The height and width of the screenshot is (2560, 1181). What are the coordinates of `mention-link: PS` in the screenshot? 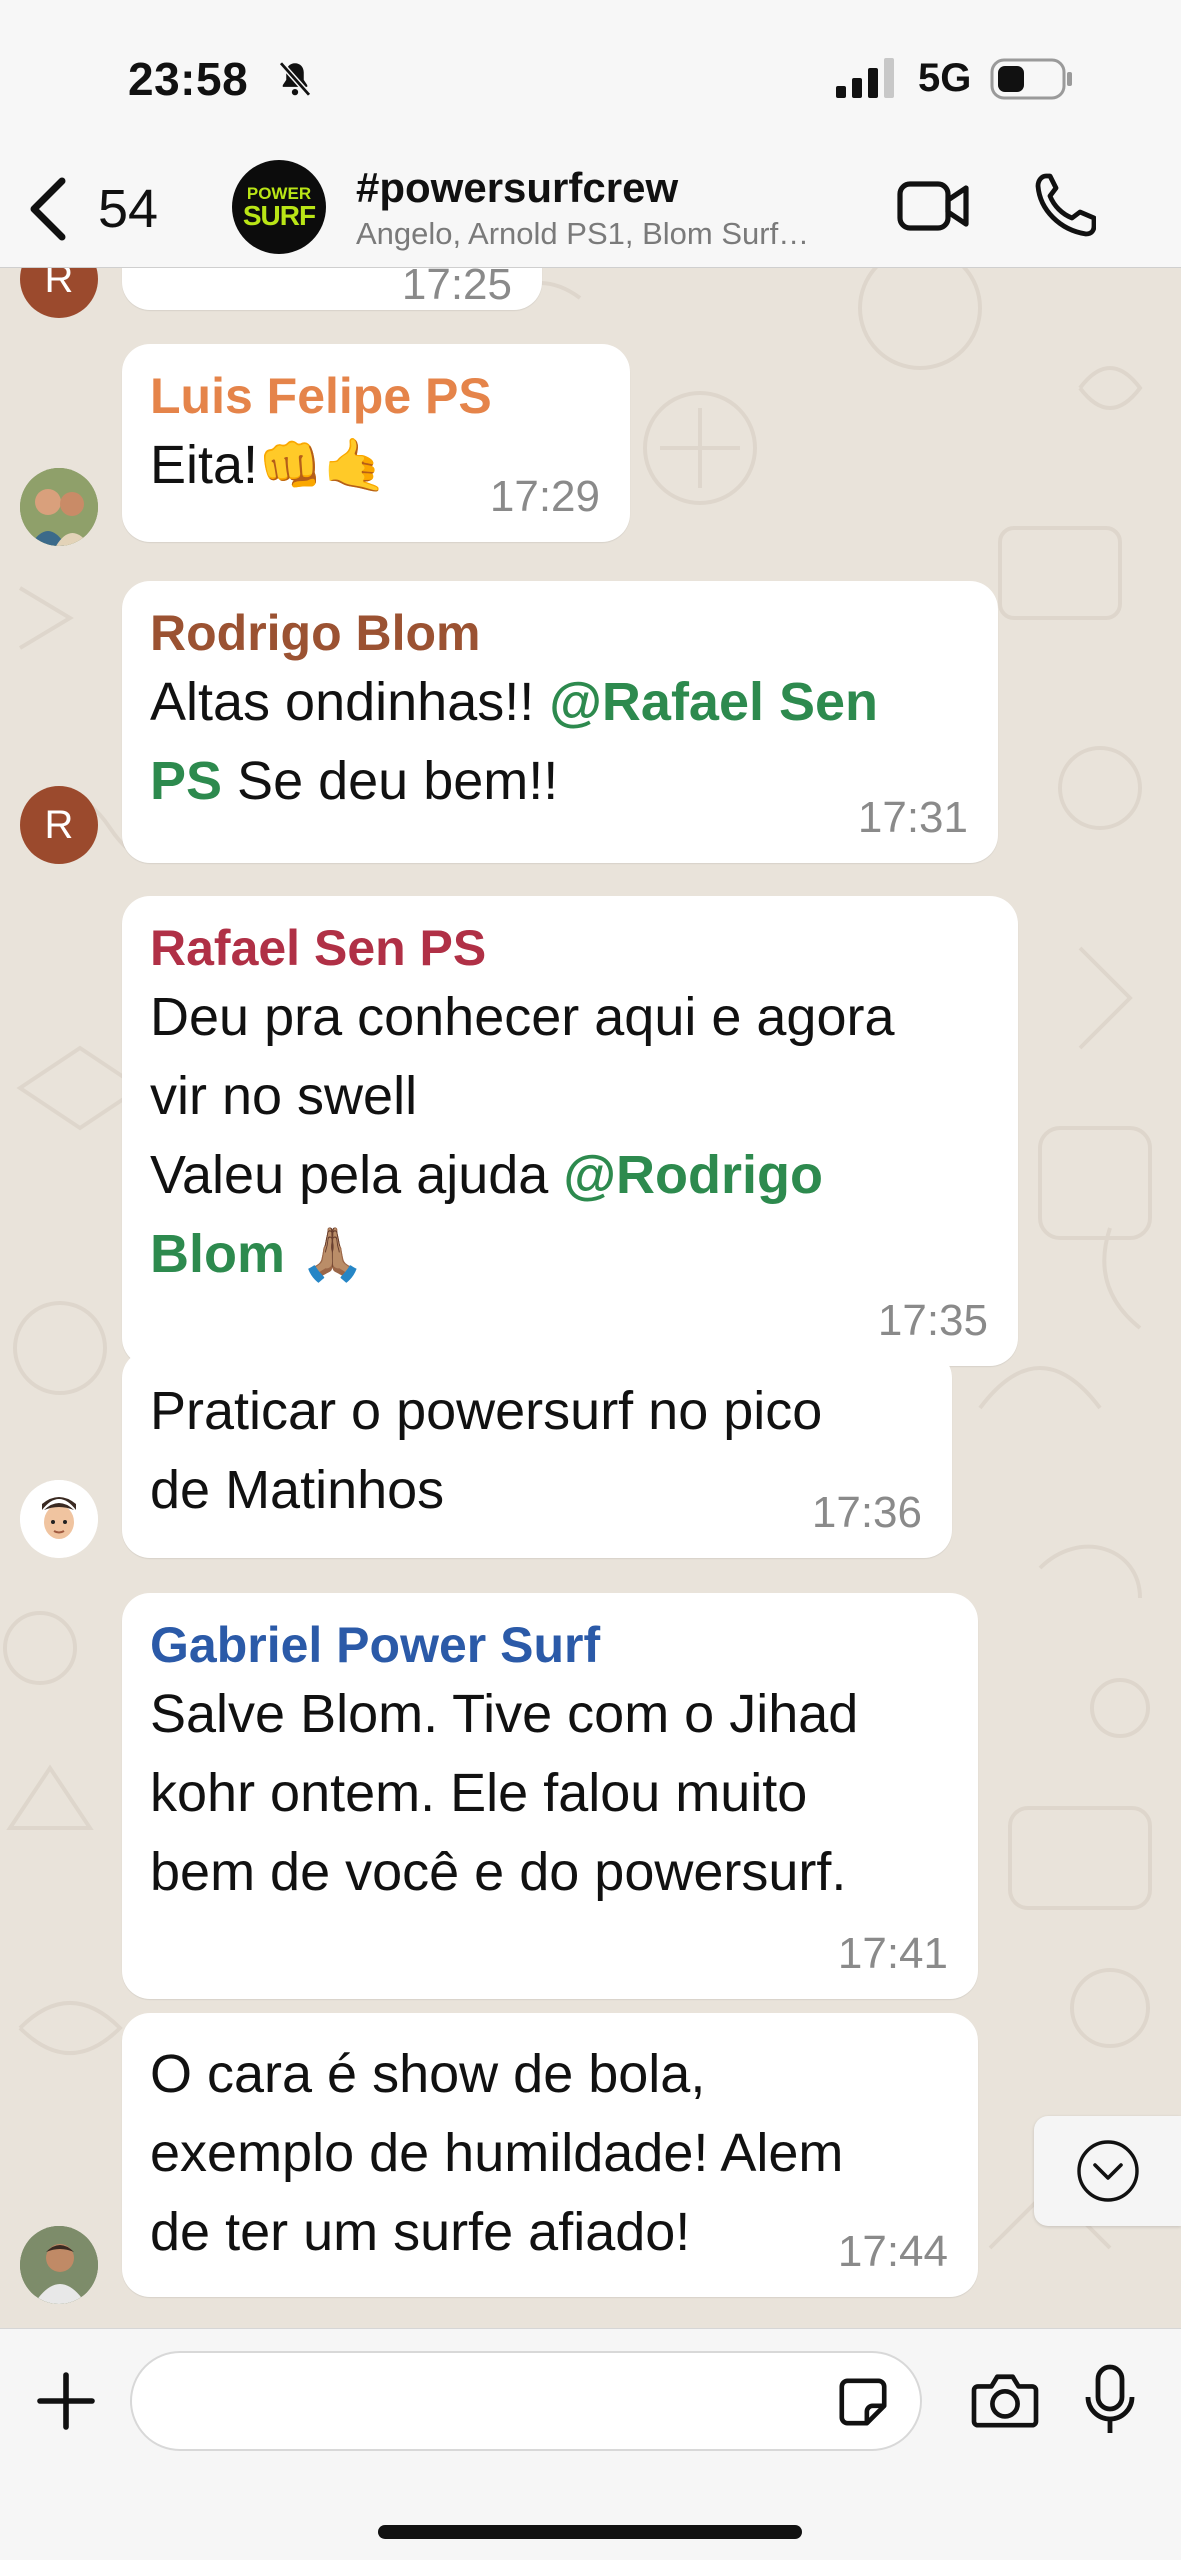 It's located at (186, 781).